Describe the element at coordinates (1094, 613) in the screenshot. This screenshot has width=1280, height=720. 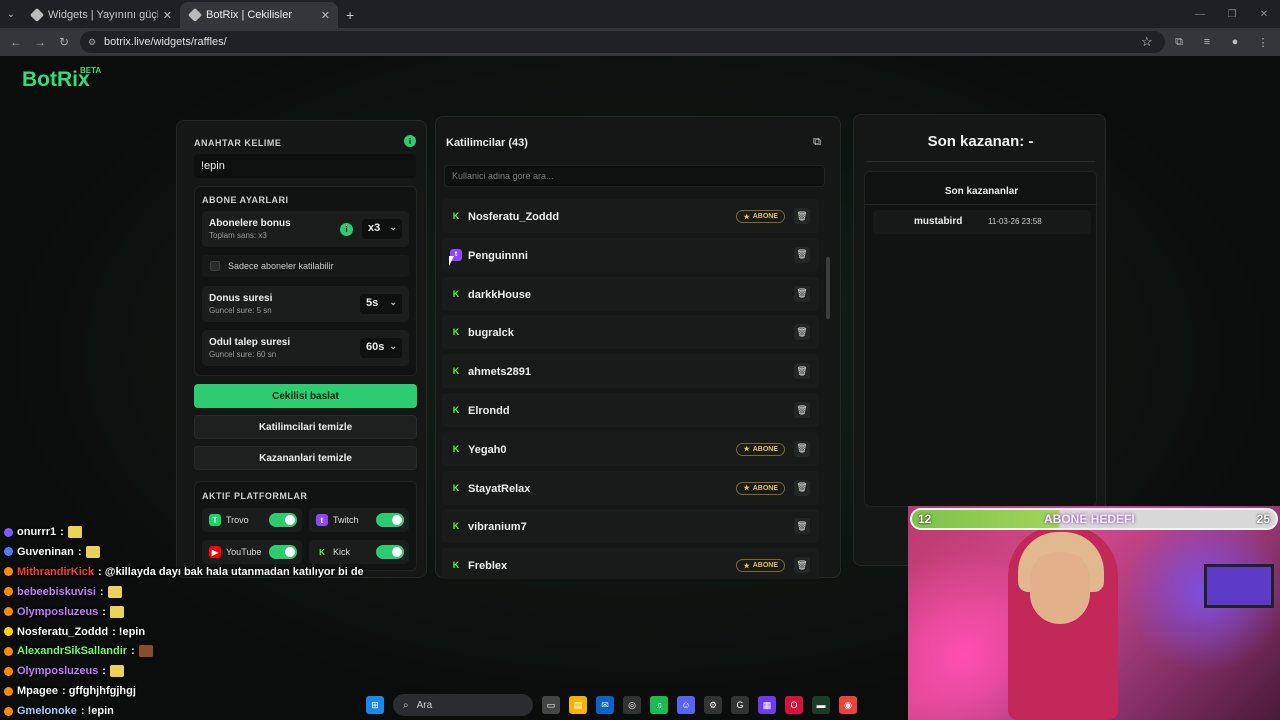
I see `webcam-overlay: 12 ABONE HEDEFI 25` at that location.